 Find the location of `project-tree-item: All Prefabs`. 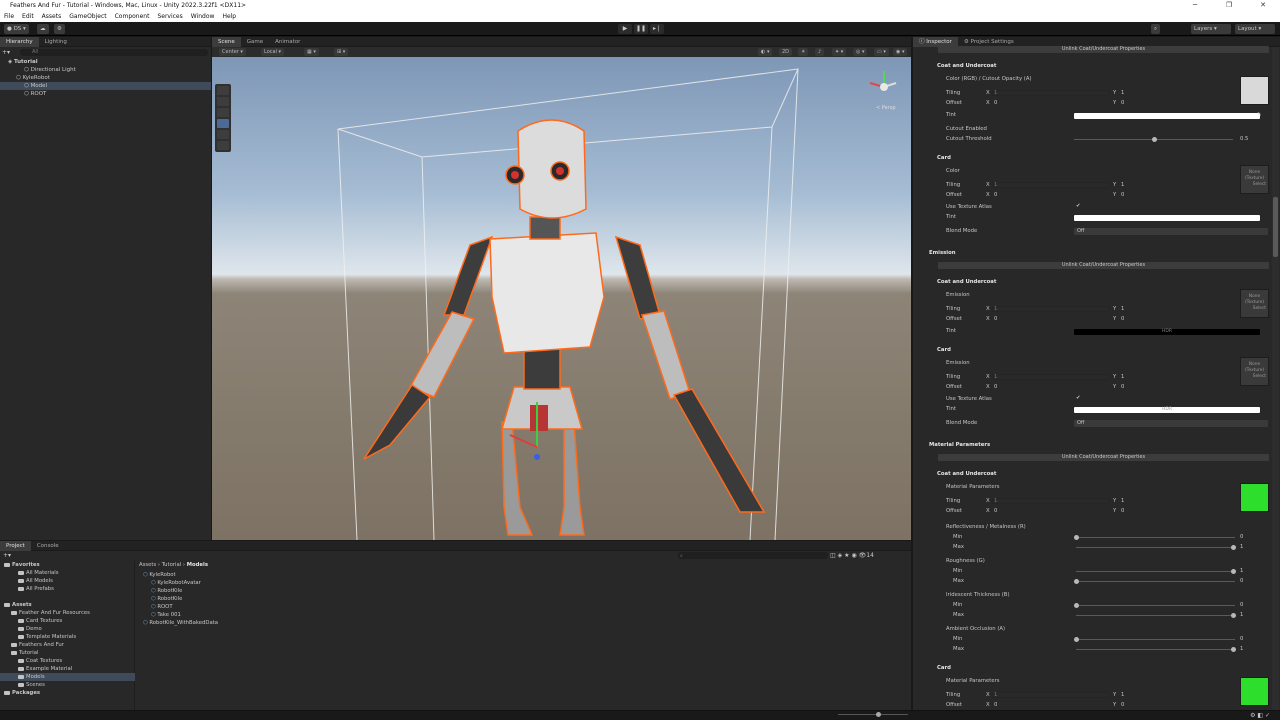

project-tree-item: All Prefabs is located at coordinates (67, 589).